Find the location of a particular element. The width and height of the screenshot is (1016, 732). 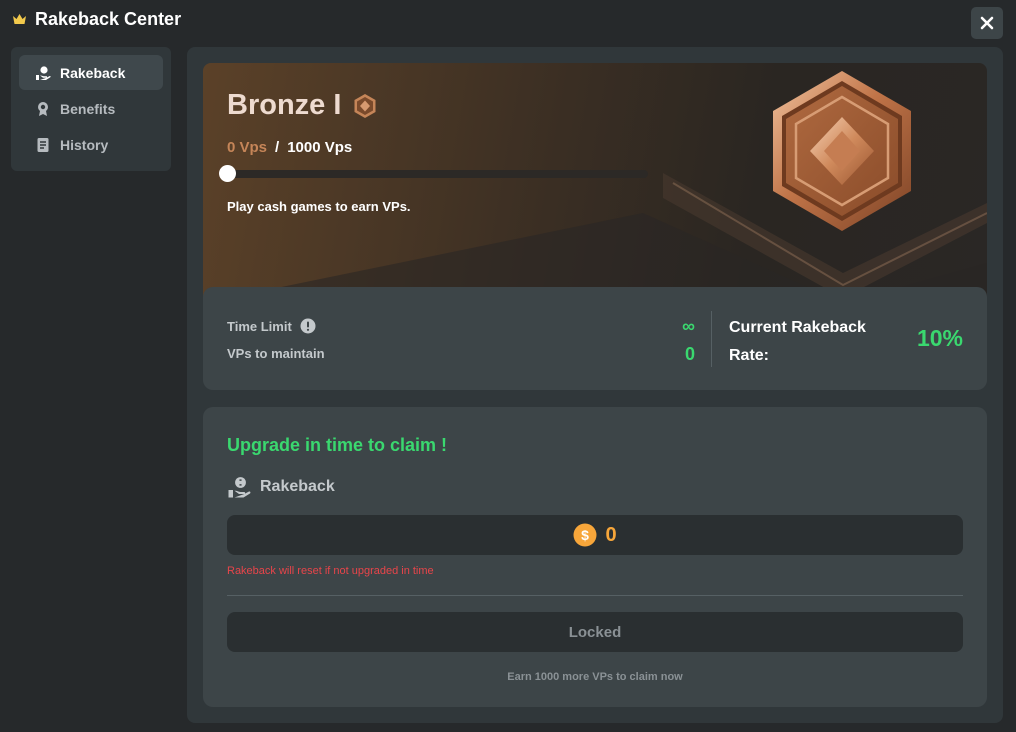

sidebar-item-history: History is located at coordinates (91, 144).